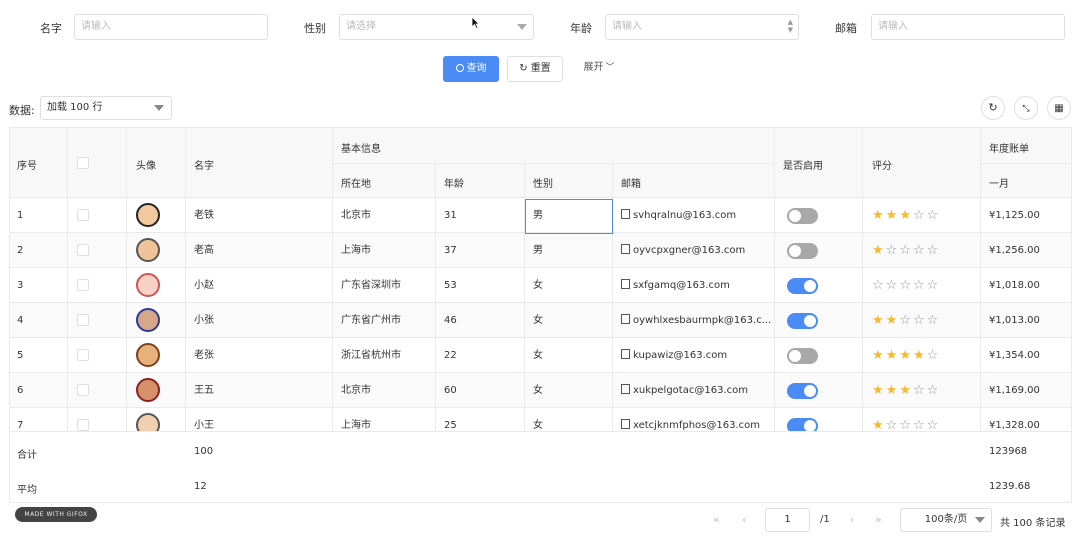 Image resolution: width=1080 pixels, height=538 pixels. What do you see at coordinates (535, 69) in the screenshot?
I see `reset-button: ↻ 重置` at bounding box center [535, 69].